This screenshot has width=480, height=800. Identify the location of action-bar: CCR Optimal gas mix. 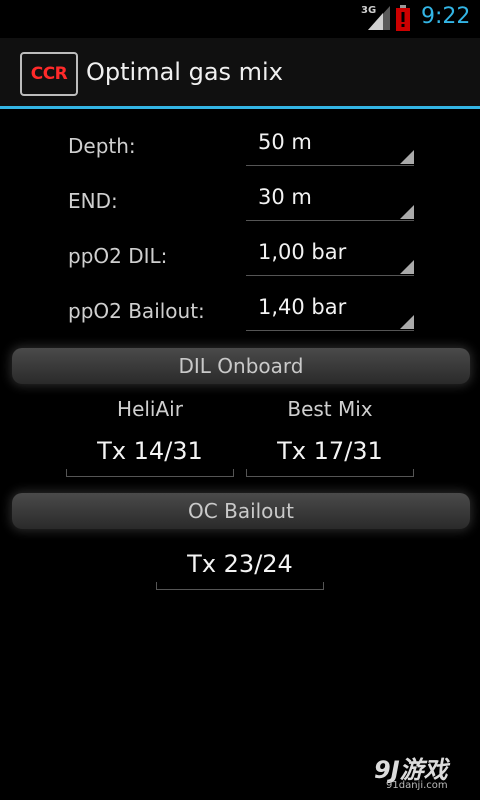
(240, 73).